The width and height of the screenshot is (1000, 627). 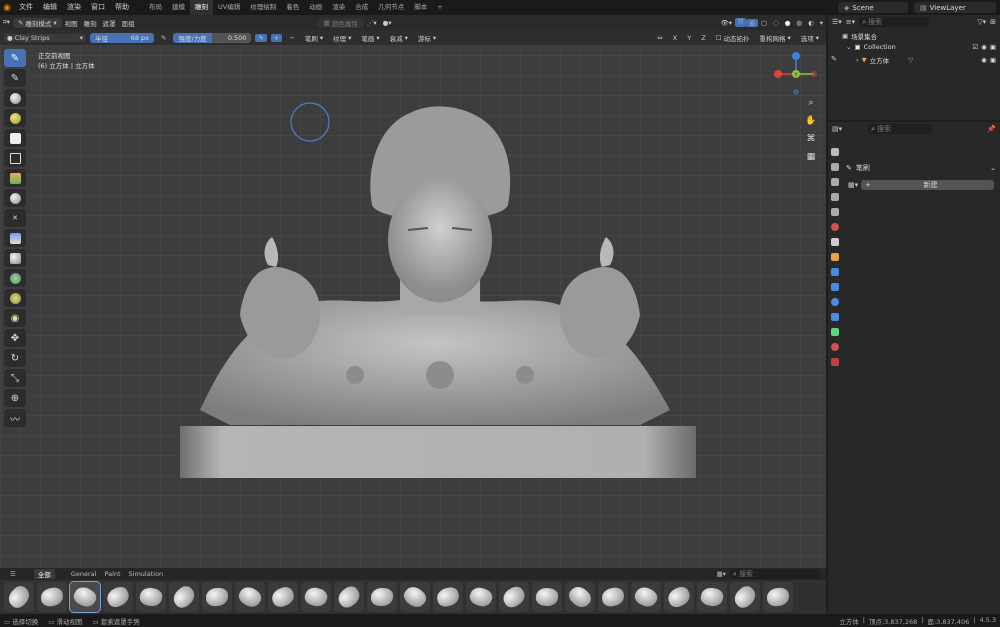 What do you see at coordinates (857, 60) in the screenshot?
I see `expand-arrow-icon: ›` at bounding box center [857, 60].